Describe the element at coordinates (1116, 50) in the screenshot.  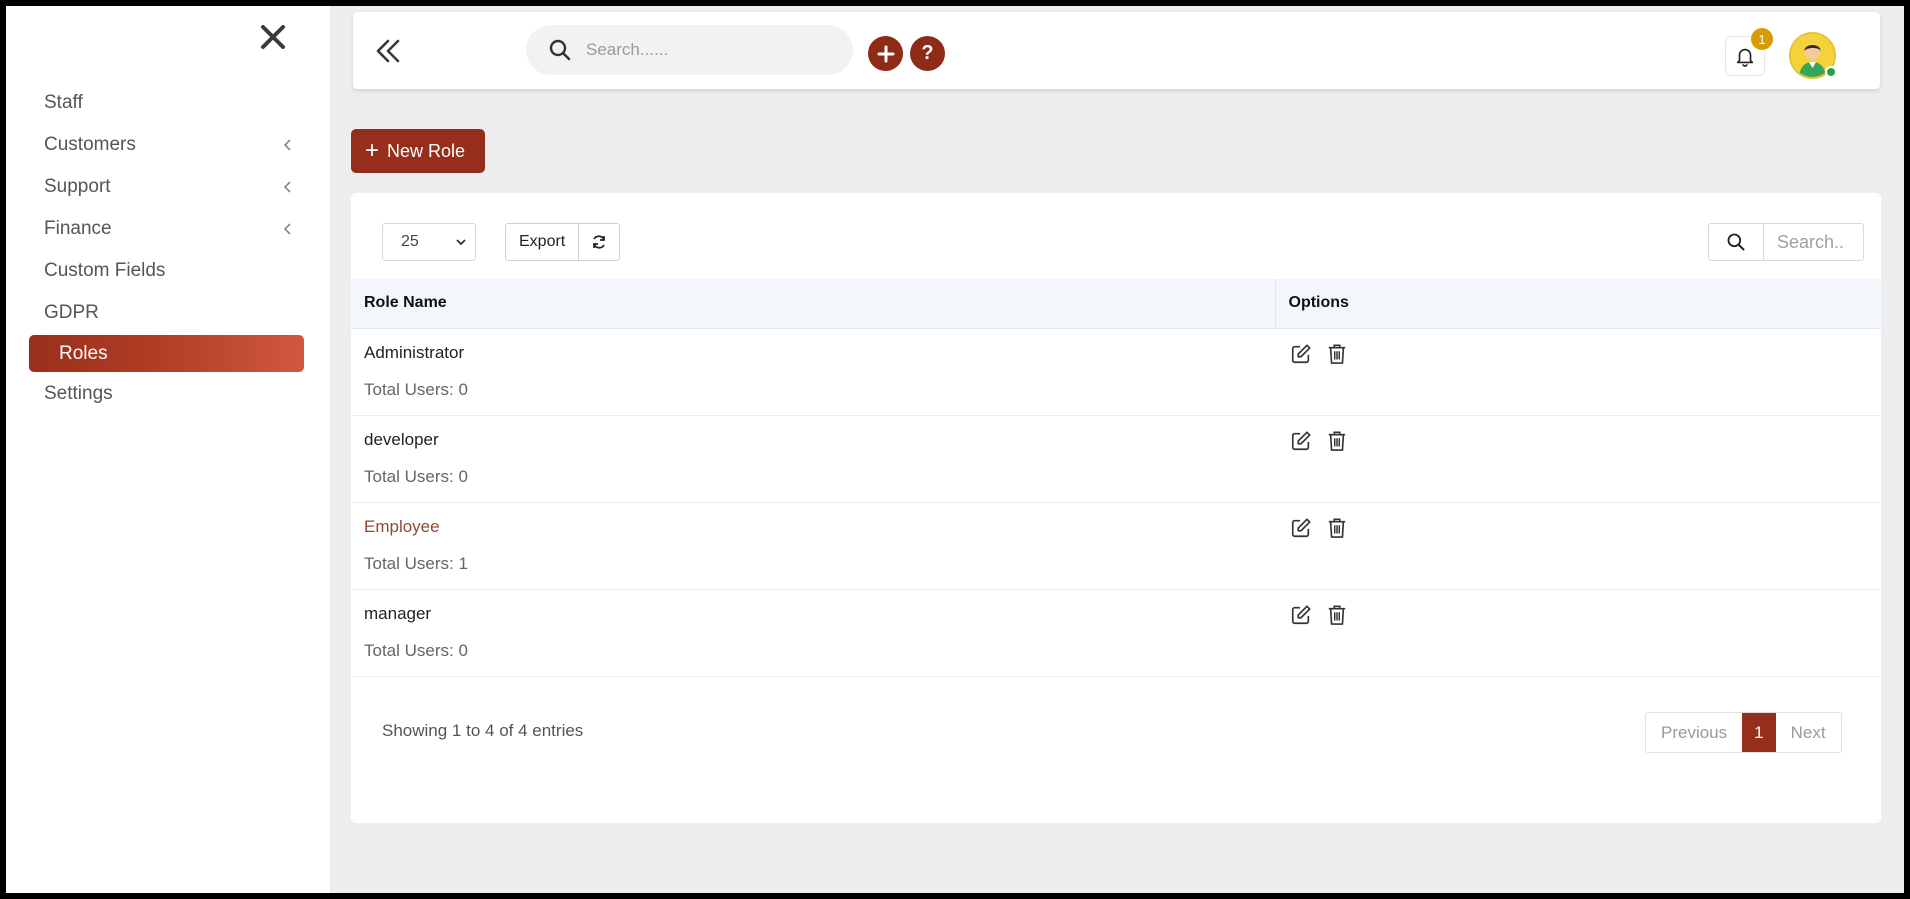
I see `top-header: ? 1` at that location.